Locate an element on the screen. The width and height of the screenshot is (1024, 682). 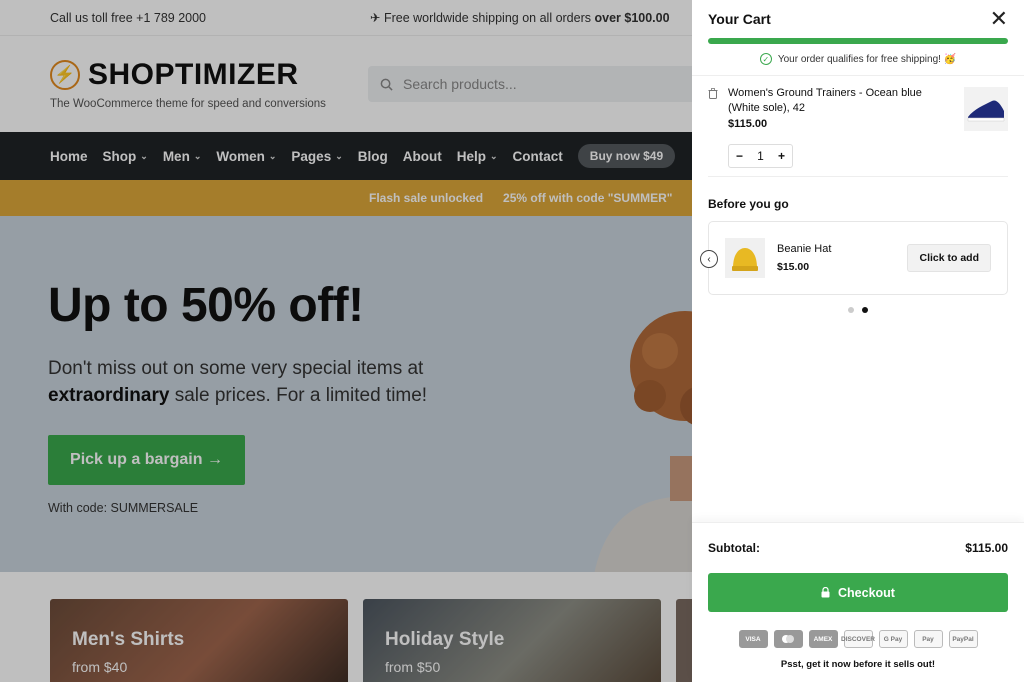
lock-icon is located at coordinates (825, 592).